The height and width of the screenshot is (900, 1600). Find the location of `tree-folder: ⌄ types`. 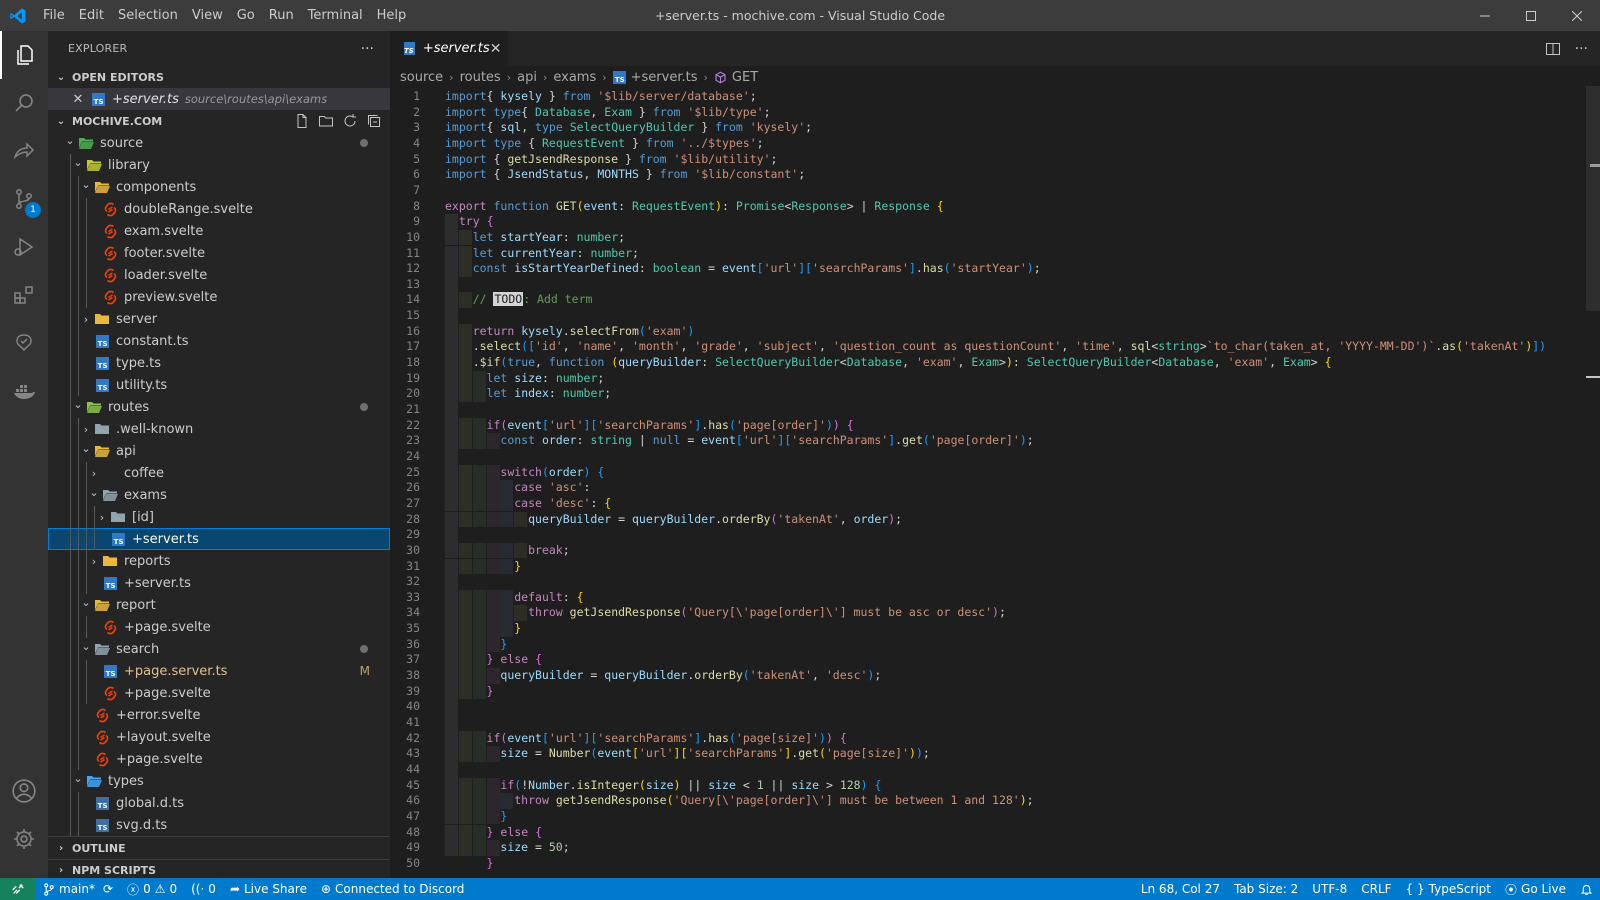

tree-folder: ⌄ types is located at coordinates (219, 781).